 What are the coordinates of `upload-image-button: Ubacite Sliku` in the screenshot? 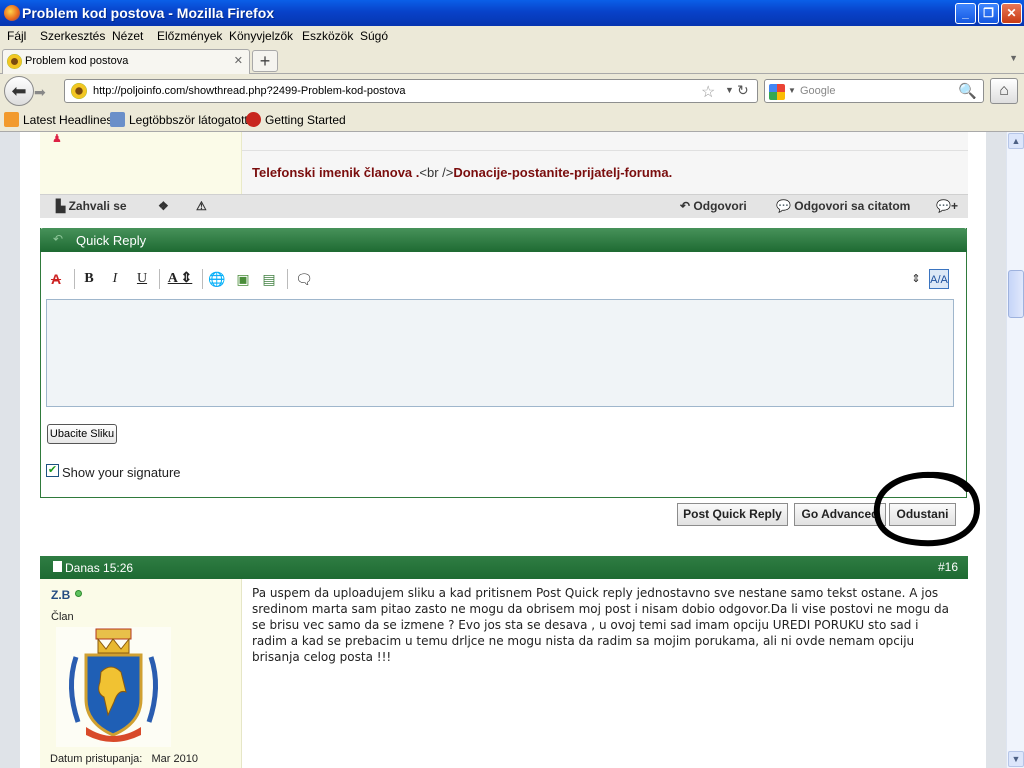 It's located at (82, 434).